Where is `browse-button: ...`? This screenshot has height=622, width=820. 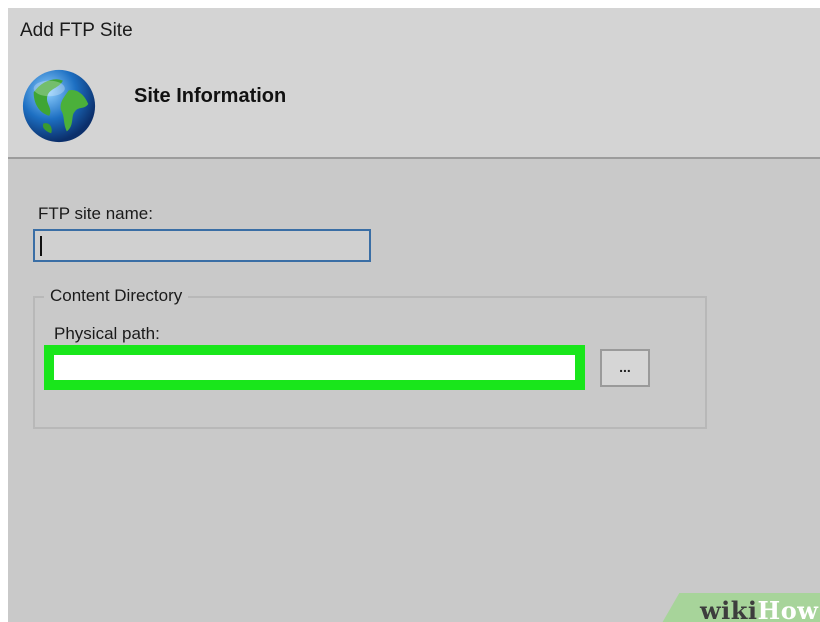
browse-button: ... is located at coordinates (625, 368).